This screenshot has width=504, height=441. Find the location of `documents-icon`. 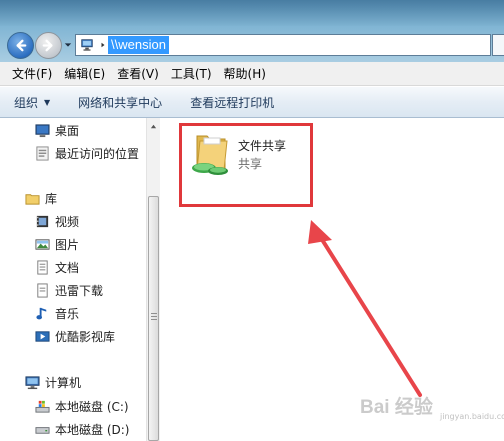

documents-icon is located at coordinates (42, 267).